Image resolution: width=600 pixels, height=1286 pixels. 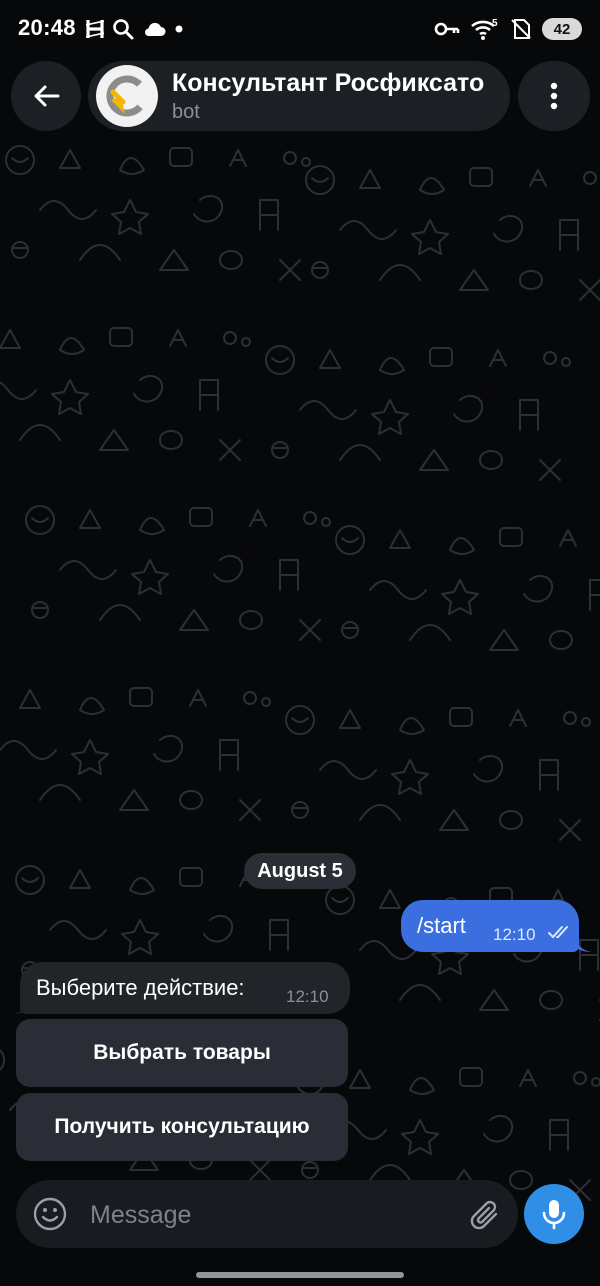 What do you see at coordinates (270, 1215) in the screenshot?
I see `message-input` at bounding box center [270, 1215].